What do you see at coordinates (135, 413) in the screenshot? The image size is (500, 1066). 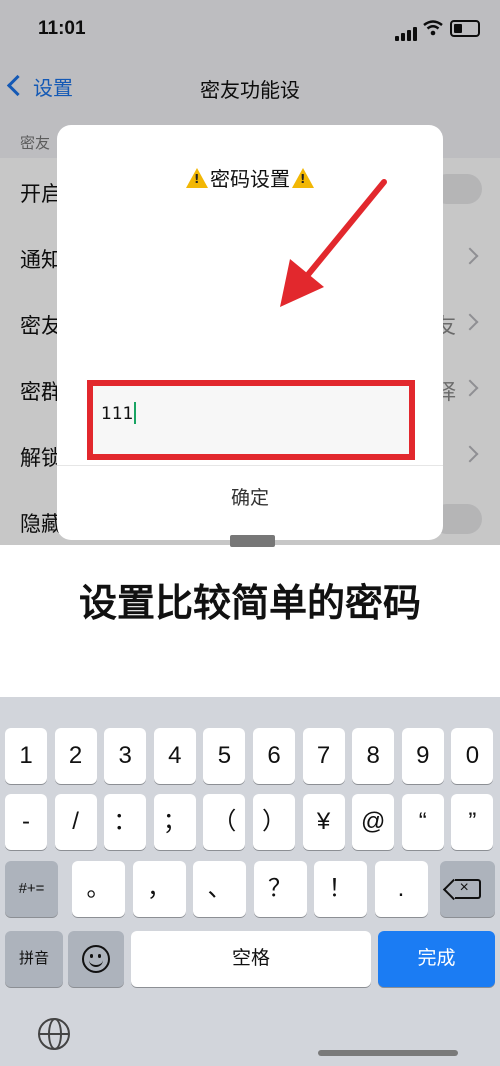 I see `text-cursor` at bounding box center [135, 413].